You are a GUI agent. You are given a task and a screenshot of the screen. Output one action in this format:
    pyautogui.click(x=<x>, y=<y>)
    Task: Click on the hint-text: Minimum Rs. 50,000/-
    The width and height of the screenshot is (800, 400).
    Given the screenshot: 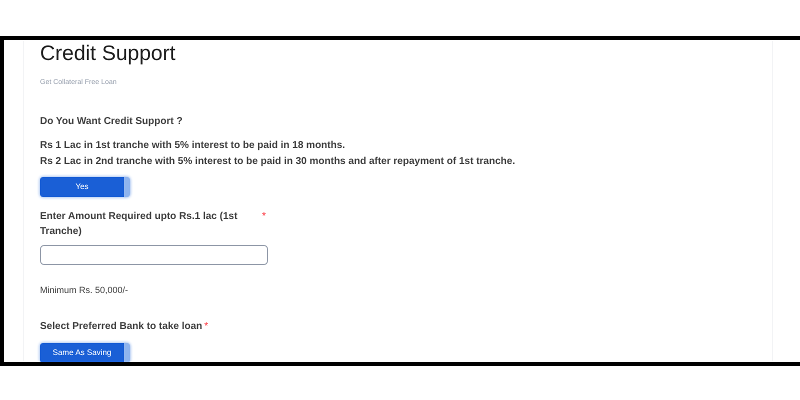 What is the action you would take?
    pyautogui.click(x=84, y=290)
    